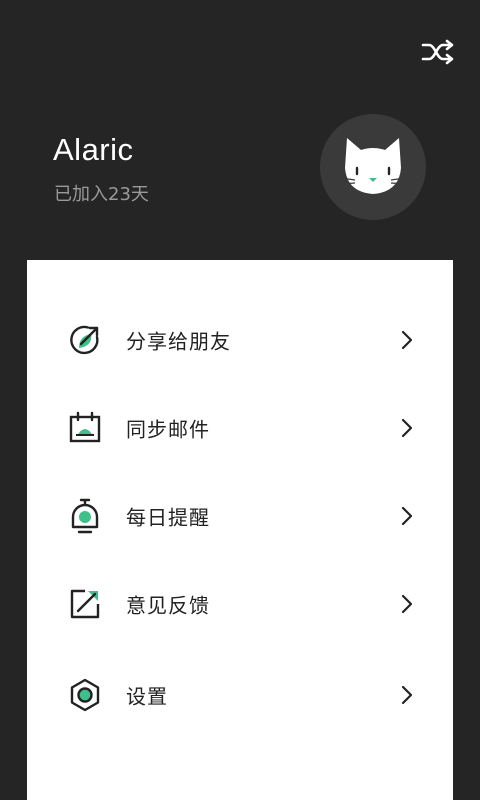 The height and width of the screenshot is (800, 480). Describe the element at coordinates (240, 695) in the screenshot. I see `menu-item-settings: 设置` at that location.